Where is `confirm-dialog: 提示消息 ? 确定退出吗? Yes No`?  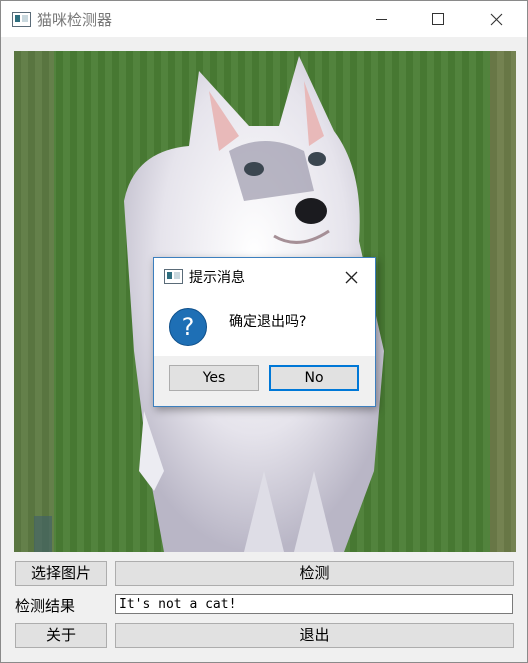 confirm-dialog: 提示消息 ? 确定退出吗? Yes No is located at coordinates (264, 332).